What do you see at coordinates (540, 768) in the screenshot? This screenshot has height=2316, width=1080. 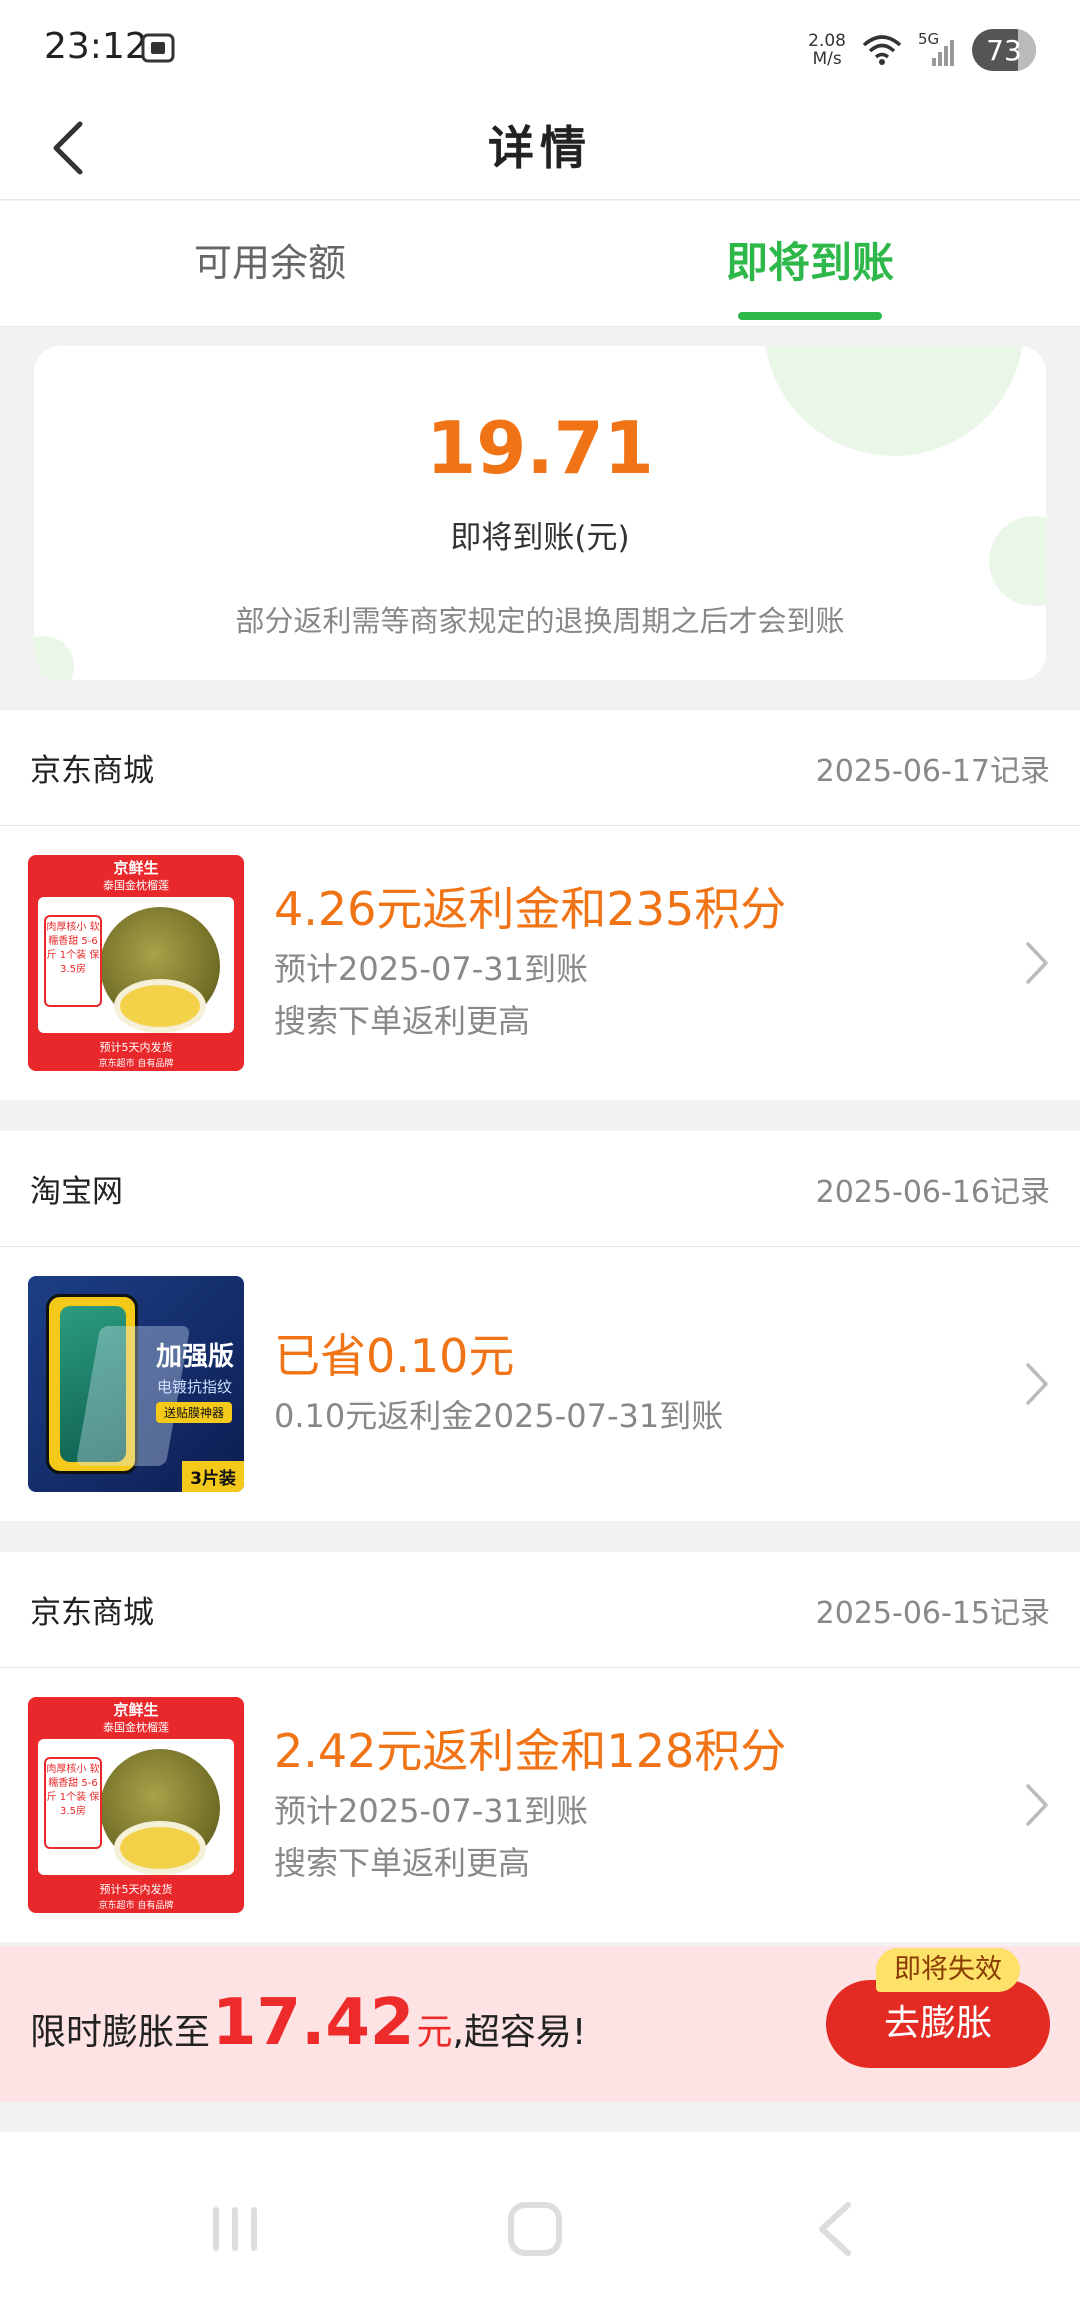 I see `record-header: 京东商城 2025-06-17记录` at bounding box center [540, 768].